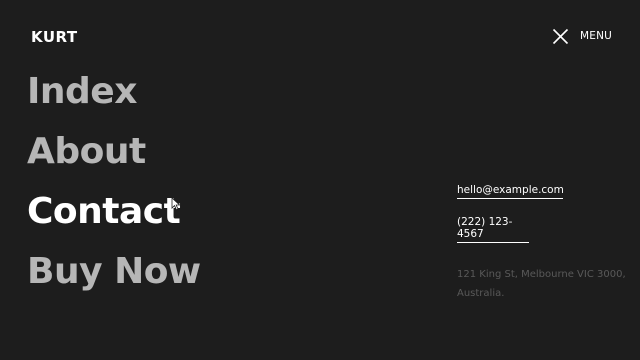 This screenshot has height=360, width=640. Describe the element at coordinates (510, 191) in the screenshot. I see `email-link: hello@example.com` at that location.